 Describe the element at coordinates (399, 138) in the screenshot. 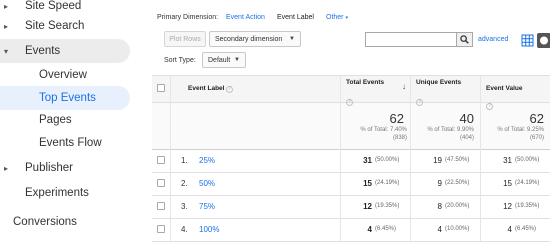

I see `total-events-base: (838)` at that location.